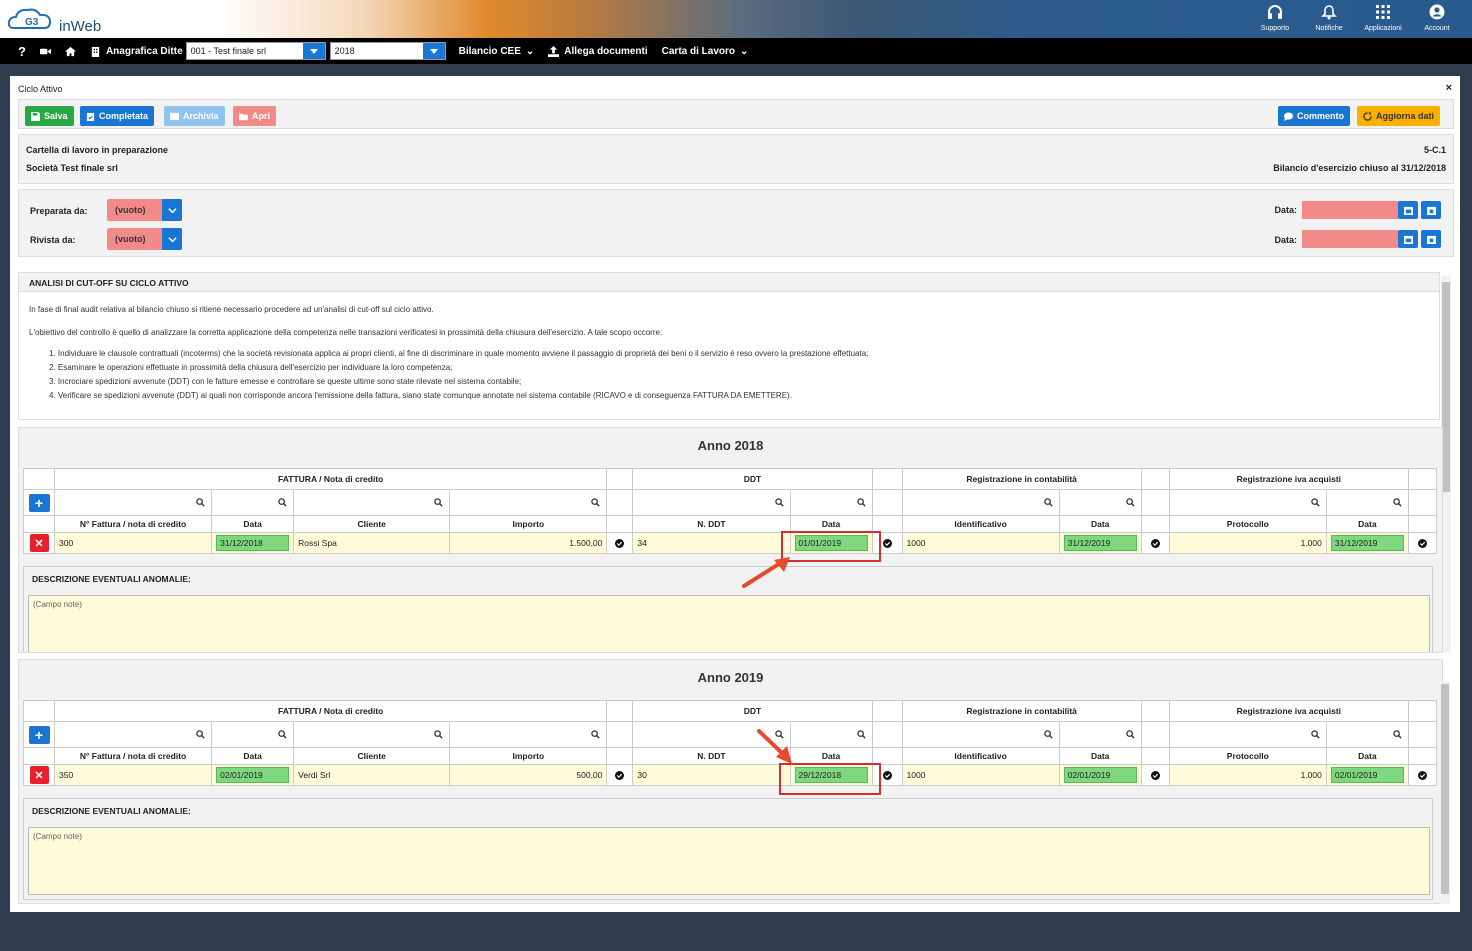 Image resolution: width=1472 pixels, height=951 pixels. Describe the element at coordinates (80, 26) in the screenshot. I see `app-logo-text: inWeb` at that location.